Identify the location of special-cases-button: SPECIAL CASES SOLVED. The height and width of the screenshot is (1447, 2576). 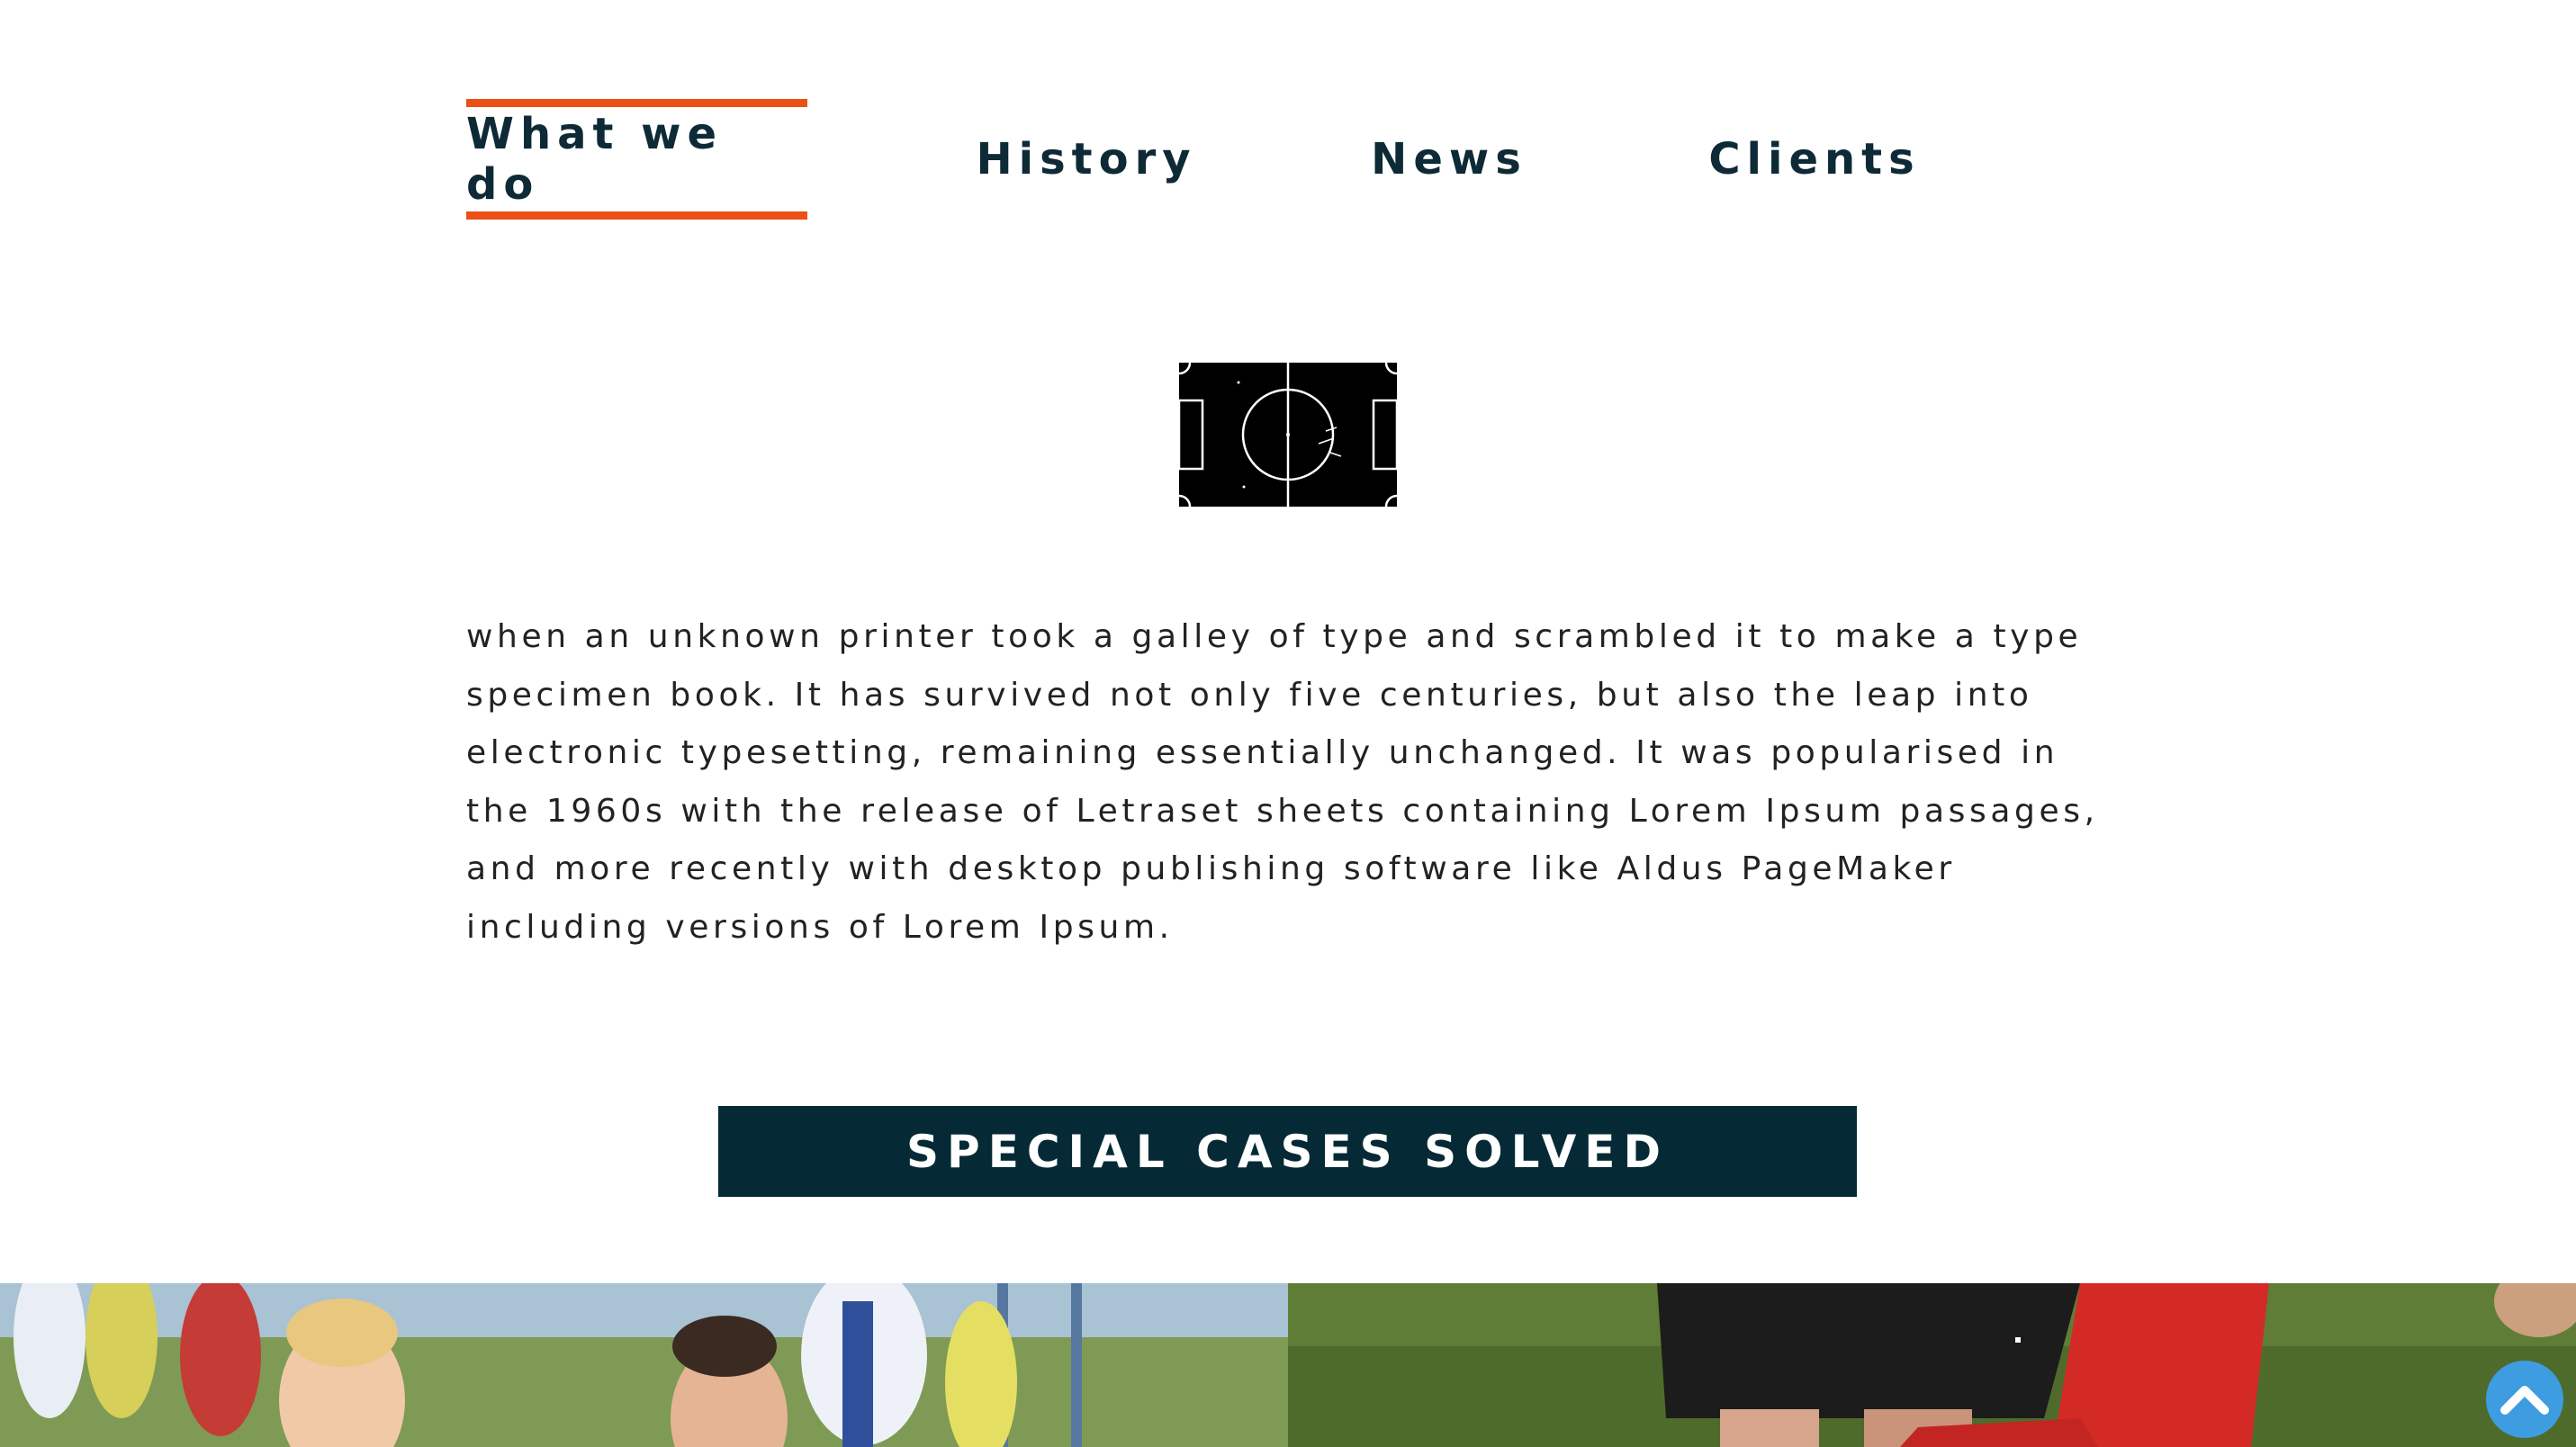
(1287, 1151).